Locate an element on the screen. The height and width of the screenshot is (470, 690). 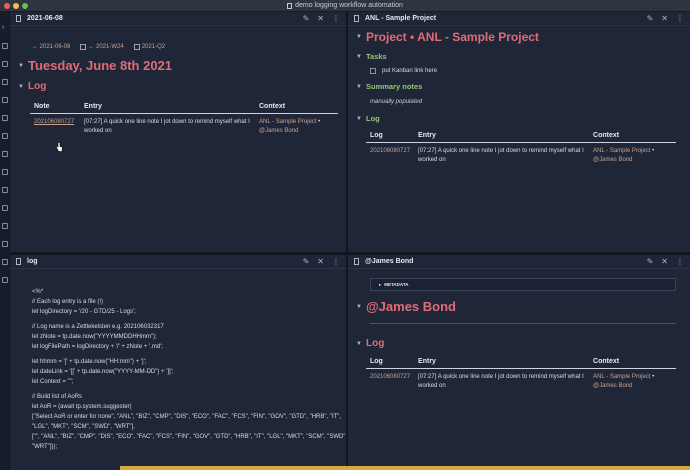
minimize-window-button is located at coordinates (16, 6).